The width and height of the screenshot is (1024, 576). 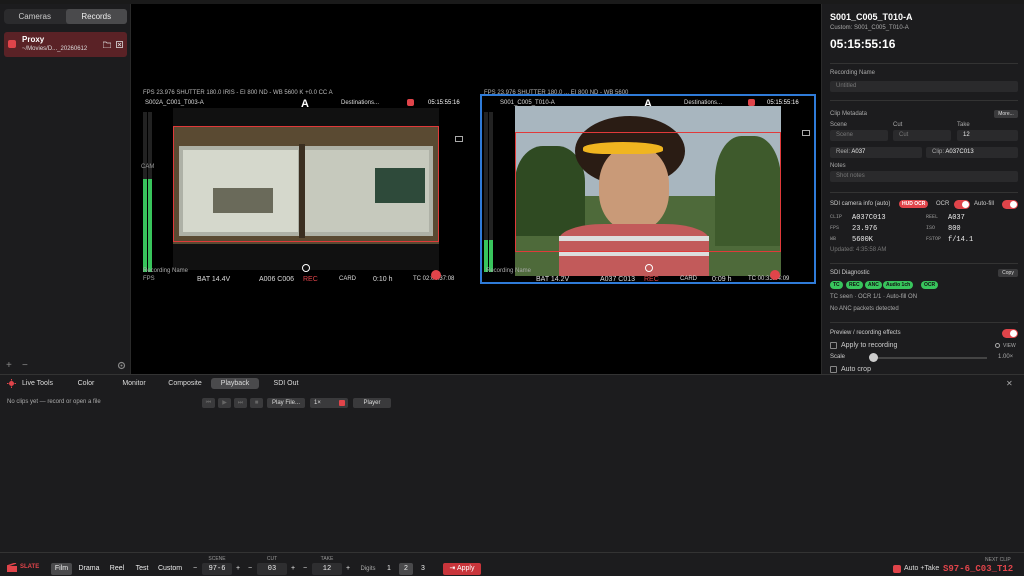 What do you see at coordinates (61, 569) in the screenshot?
I see `mode-film: Film` at bounding box center [61, 569].